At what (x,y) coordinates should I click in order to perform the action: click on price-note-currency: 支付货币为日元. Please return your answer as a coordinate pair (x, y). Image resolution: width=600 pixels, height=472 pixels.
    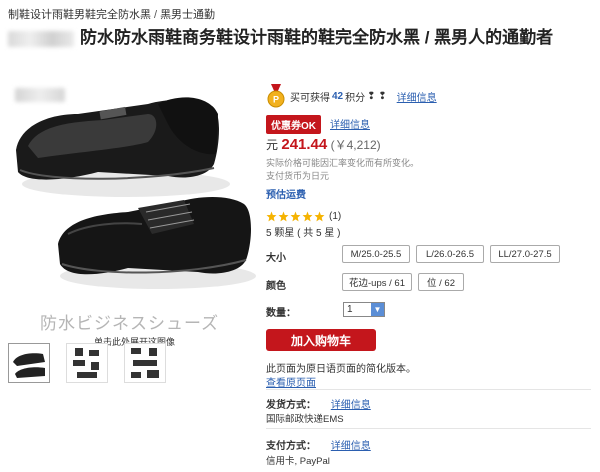
    Looking at the image, I should click on (298, 176).